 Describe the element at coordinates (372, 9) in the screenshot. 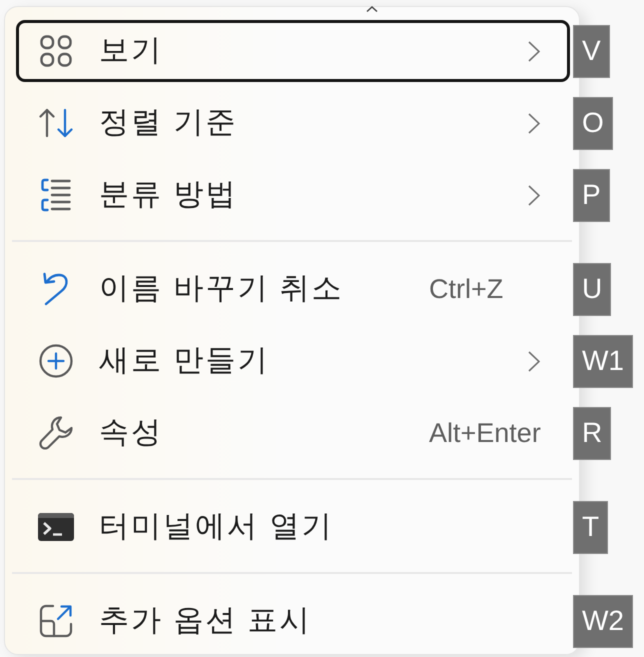

I see `caret-up-icon` at that location.